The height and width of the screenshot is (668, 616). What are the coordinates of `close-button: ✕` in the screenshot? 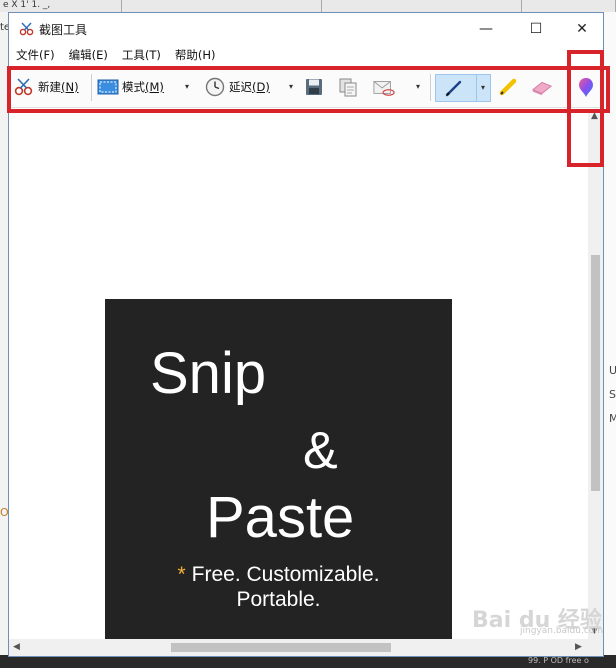 It's located at (582, 29).